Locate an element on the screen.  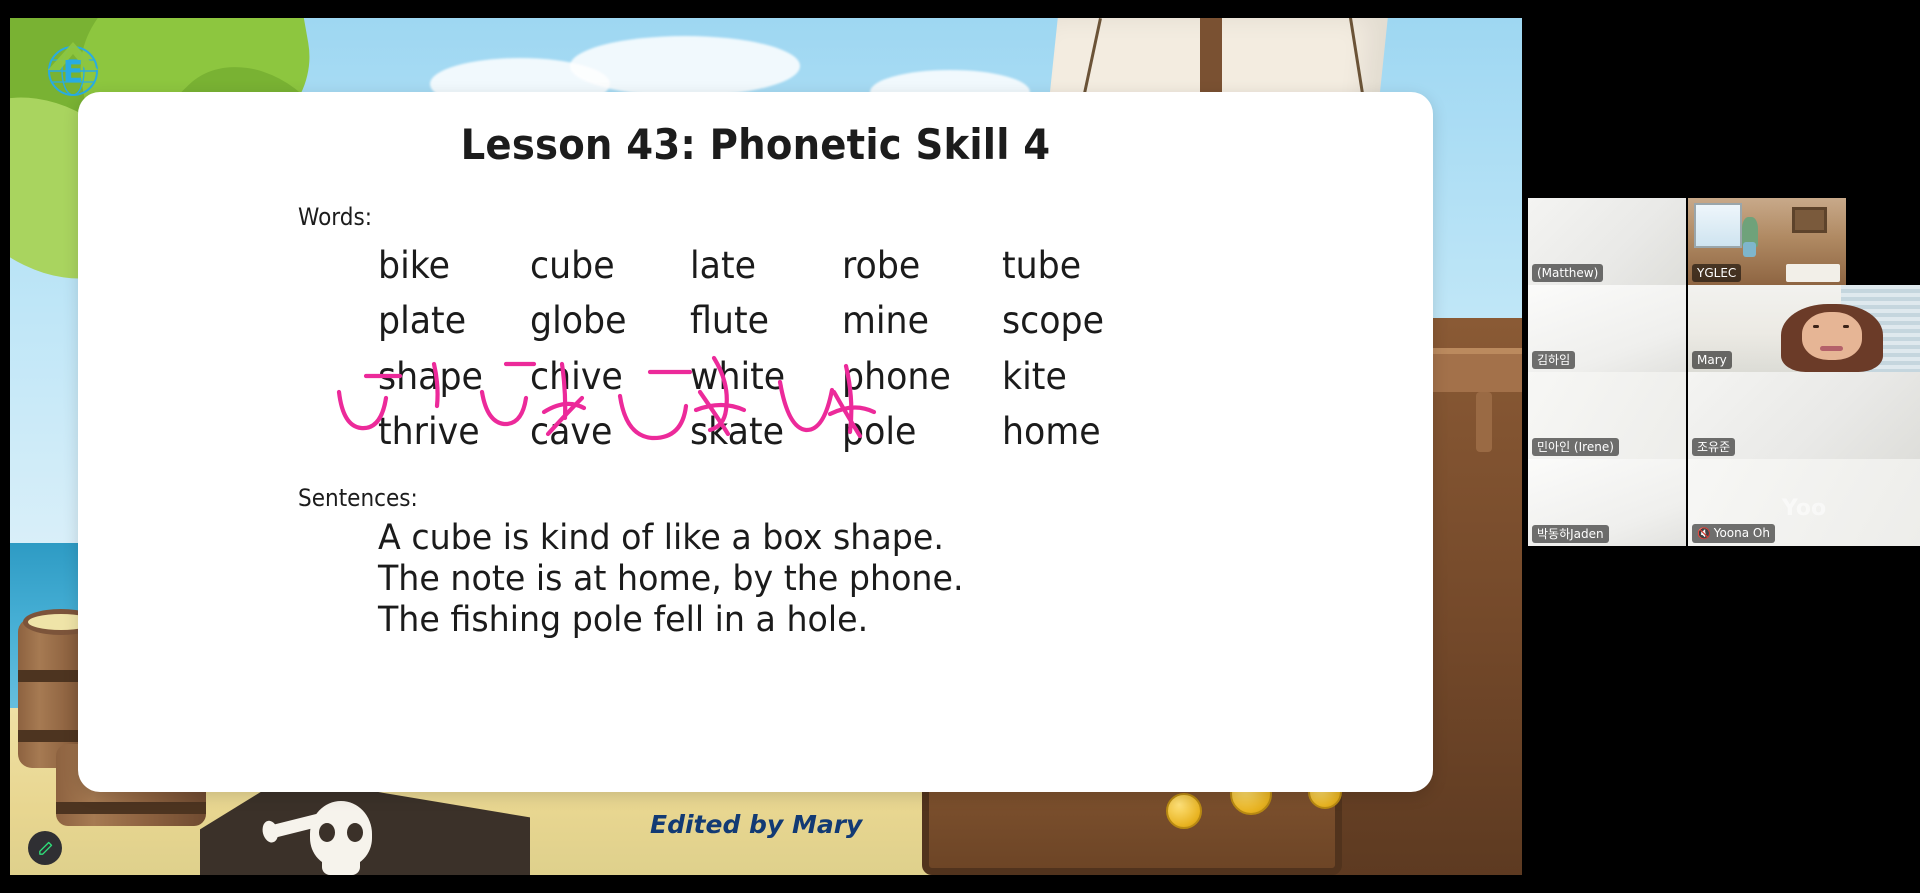
word-cell: tube is located at coordinates (1042, 265).